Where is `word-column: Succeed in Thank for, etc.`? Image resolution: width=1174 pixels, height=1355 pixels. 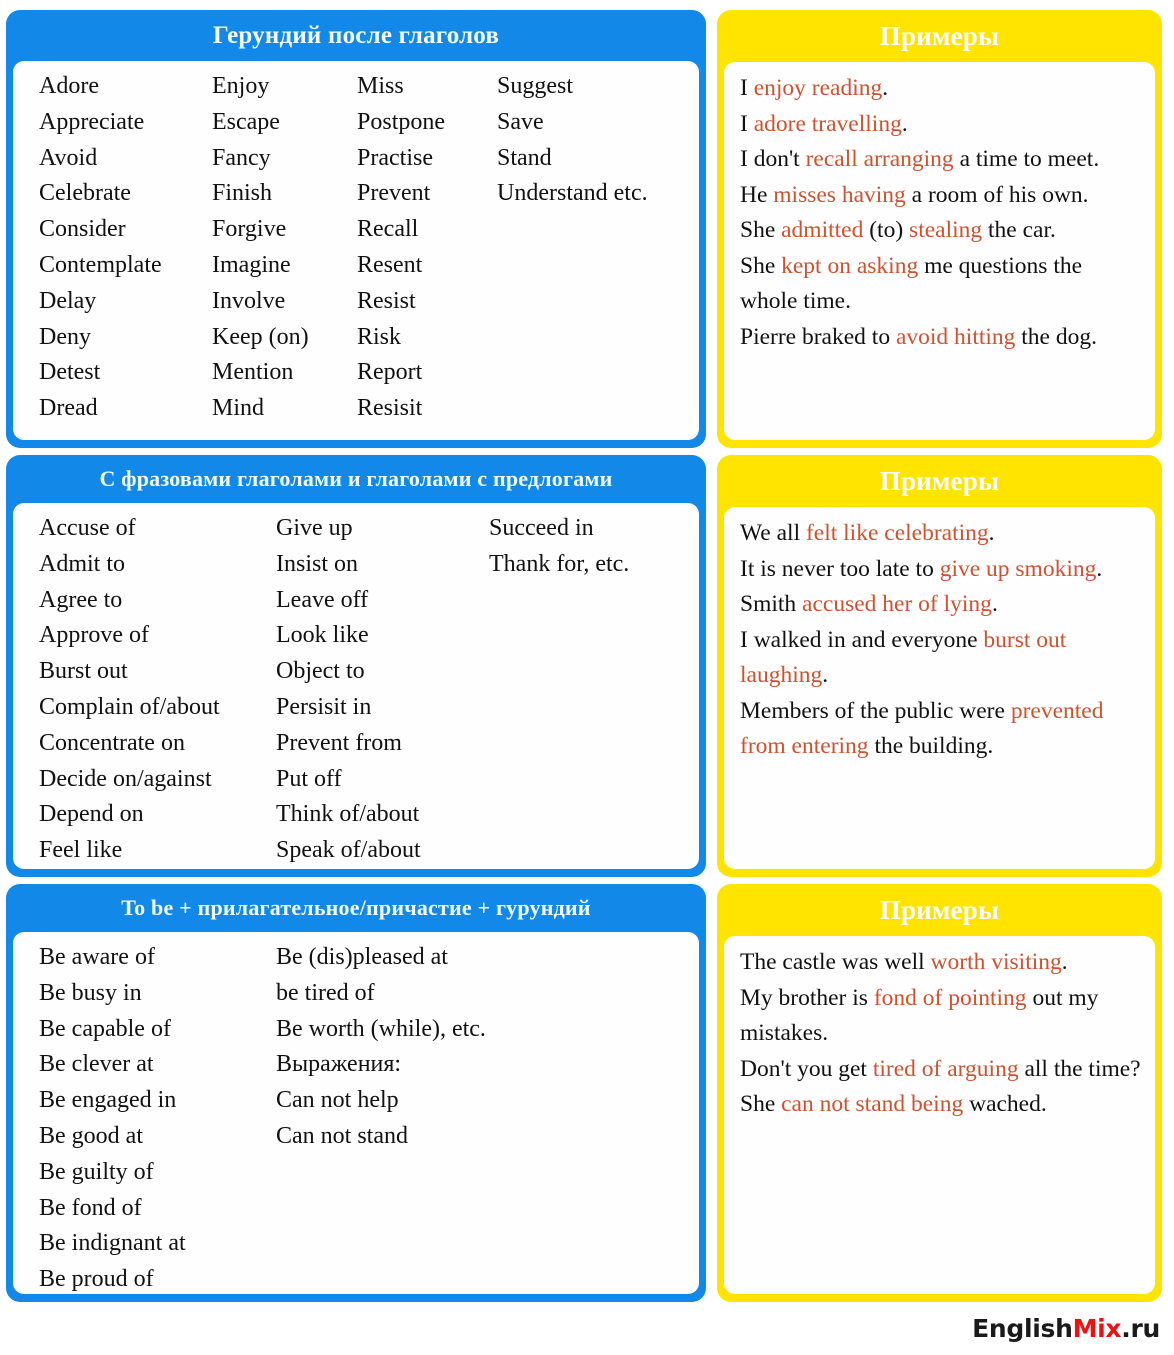
word-column: Succeed in Thank for, etc. is located at coordinates (559, 547).